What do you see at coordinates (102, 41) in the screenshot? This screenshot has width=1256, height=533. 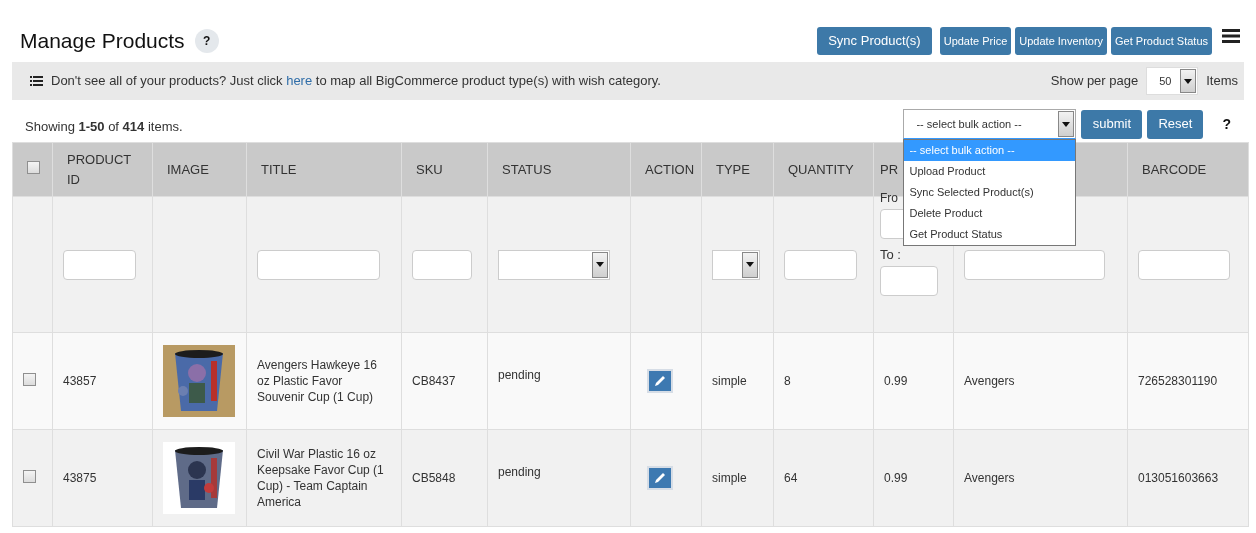 I see `page-title: Manage Products` at bounding box center [102, 41].